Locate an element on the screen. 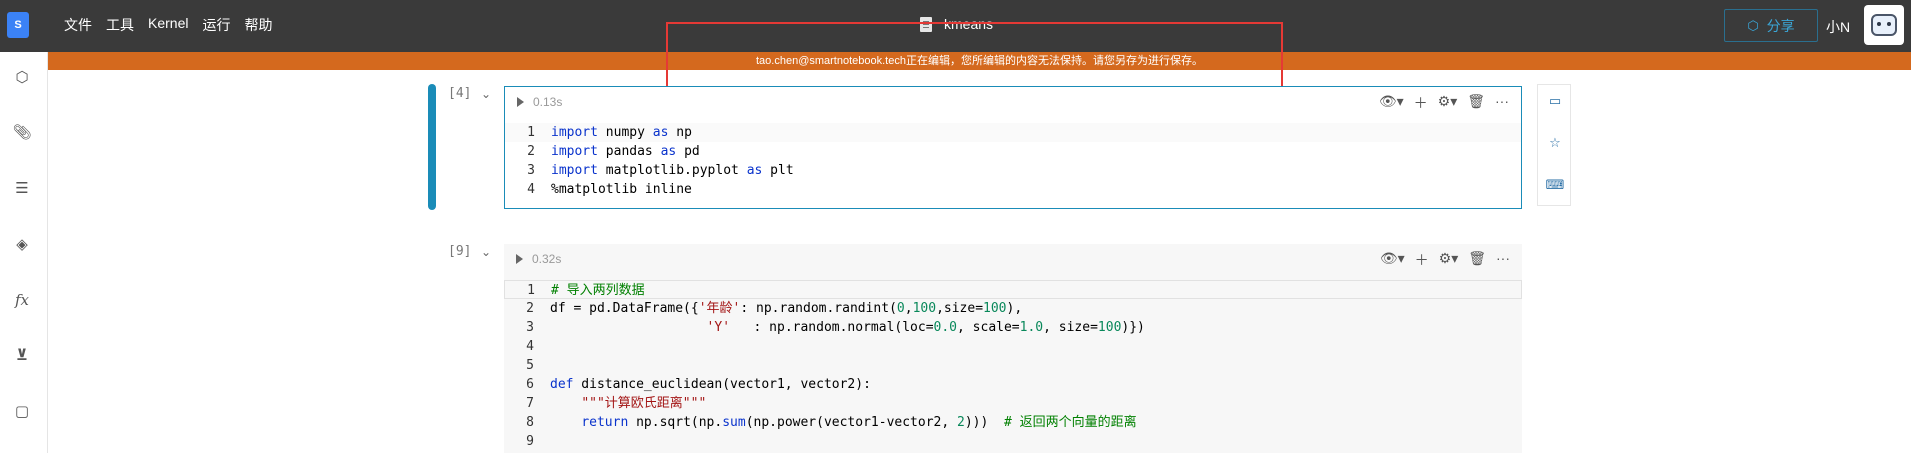 The width and height of the screenshot is (1911, 453). code-text: """计算欧氏距离""" is located at coordinates (628, 403).